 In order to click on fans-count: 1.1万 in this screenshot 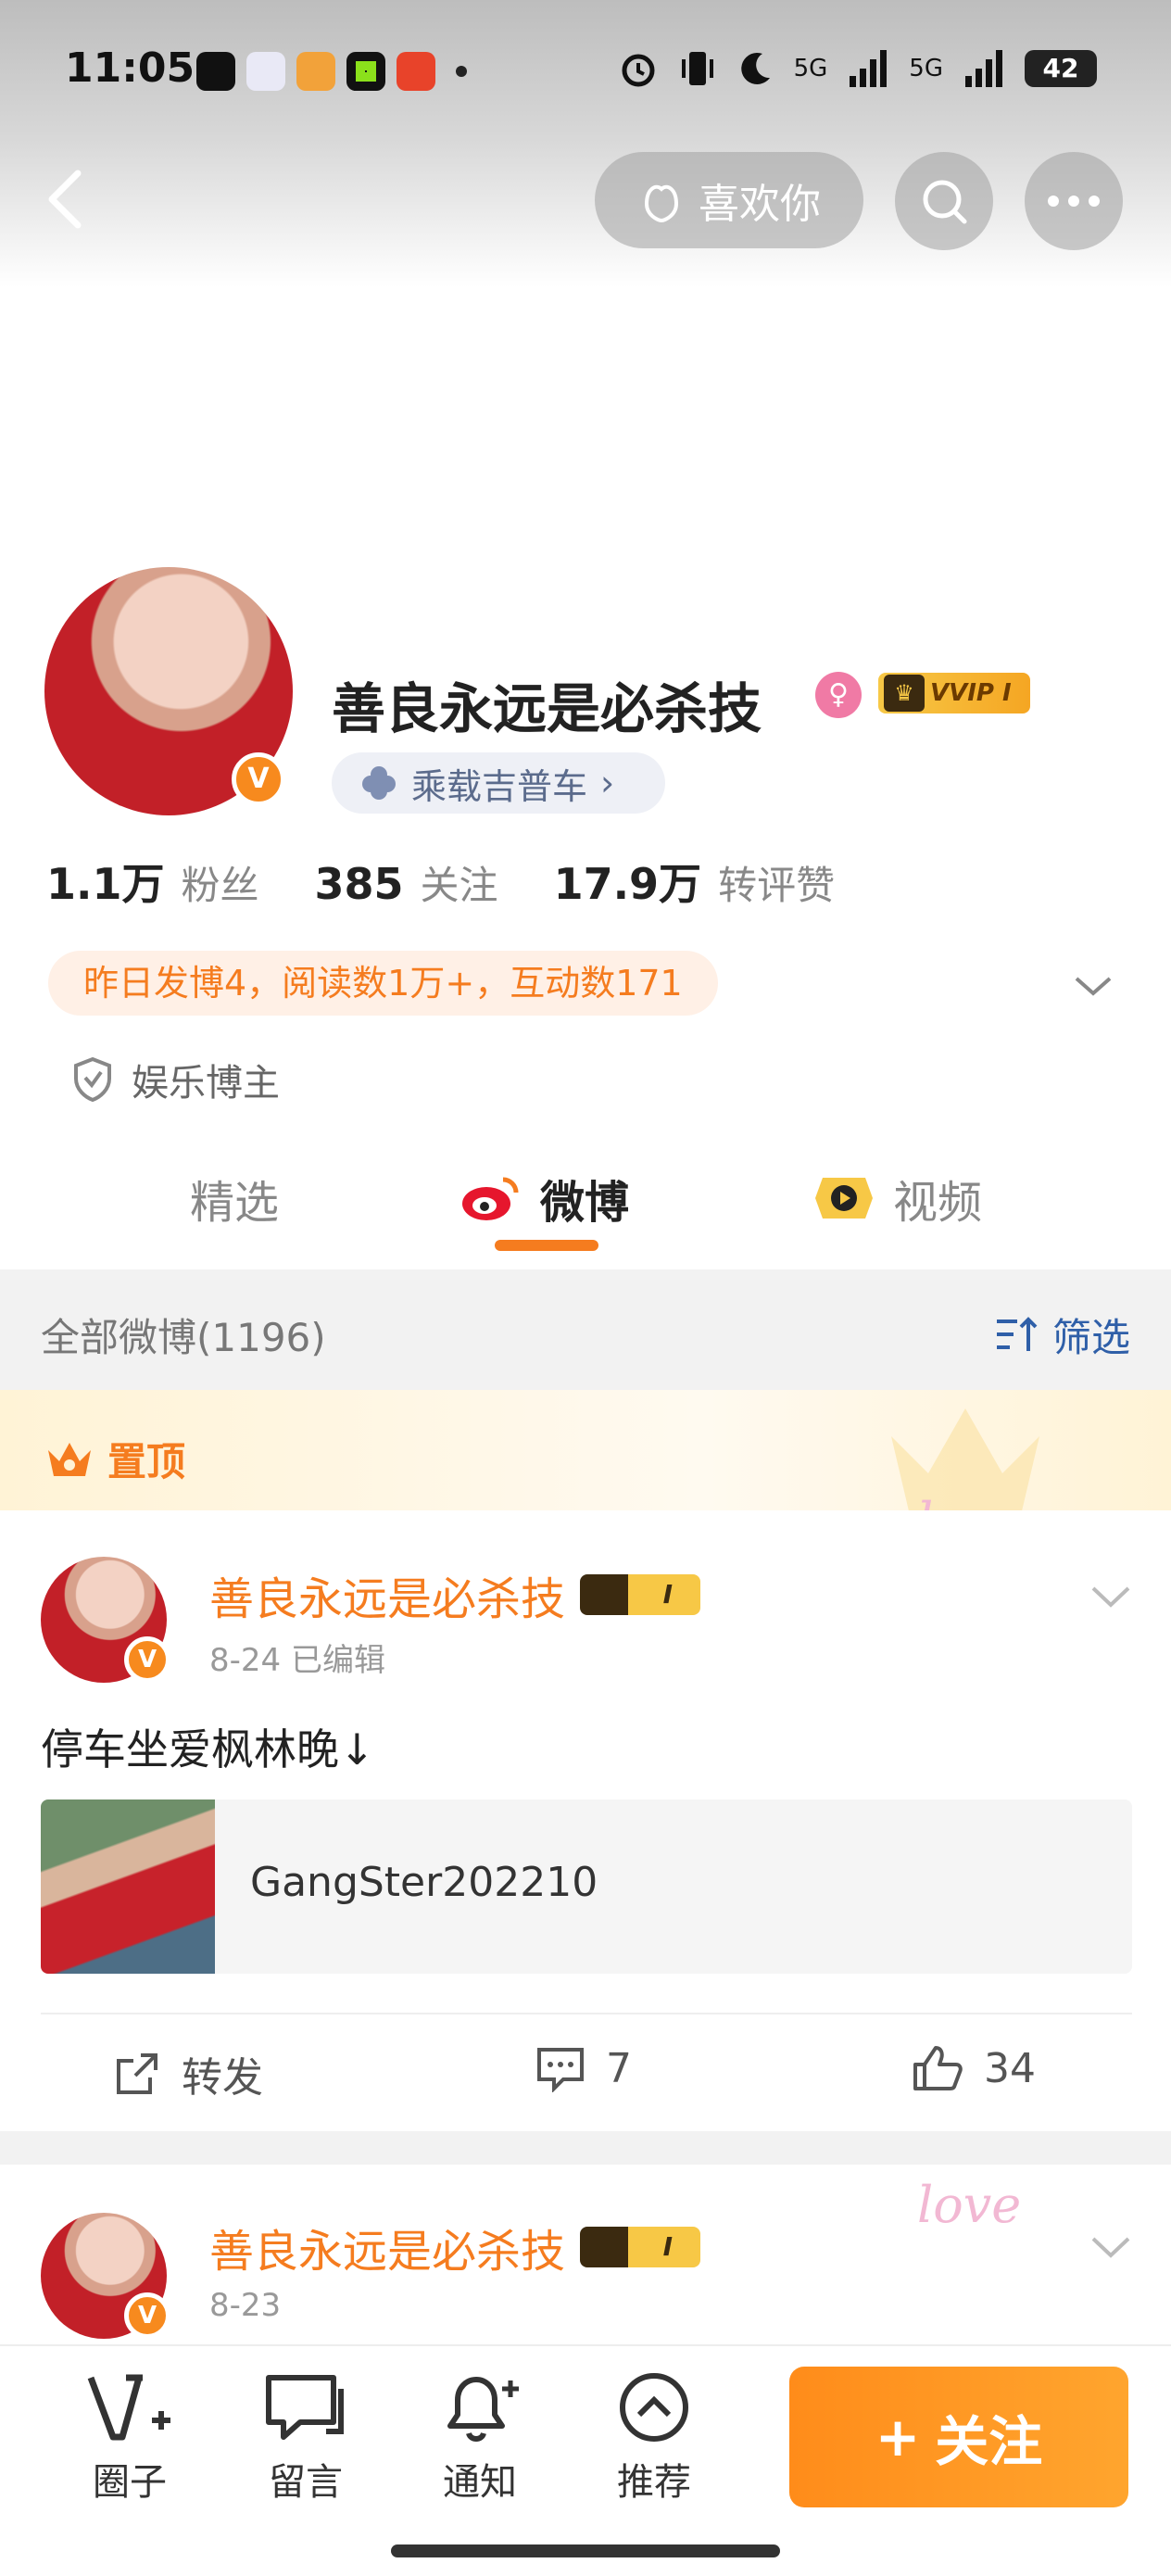, I will do `click(106, 881)`.